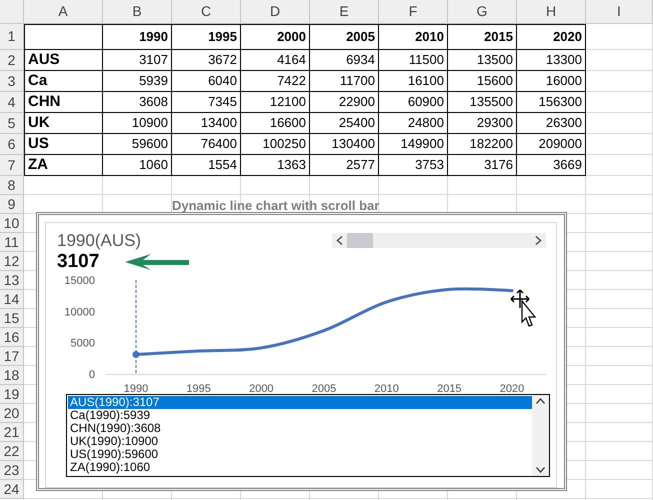 Image resolution: width=653 pixels, height=500 pixels. Describe the element at coordinates (12, 223) in the screenshot. I see `row-header: 10` at that location.